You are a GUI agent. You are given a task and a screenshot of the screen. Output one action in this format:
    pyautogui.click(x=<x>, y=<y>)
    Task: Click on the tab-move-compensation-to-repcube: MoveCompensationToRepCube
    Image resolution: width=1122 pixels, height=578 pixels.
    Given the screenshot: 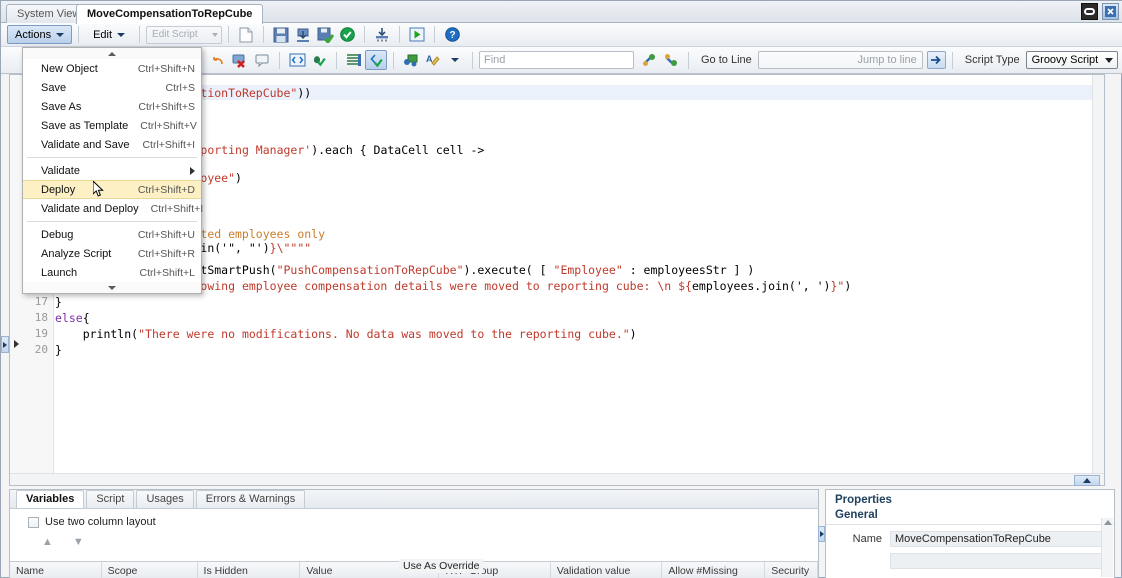 What is the action you would take?
    pyautogui.click(x=170, y=14)
    